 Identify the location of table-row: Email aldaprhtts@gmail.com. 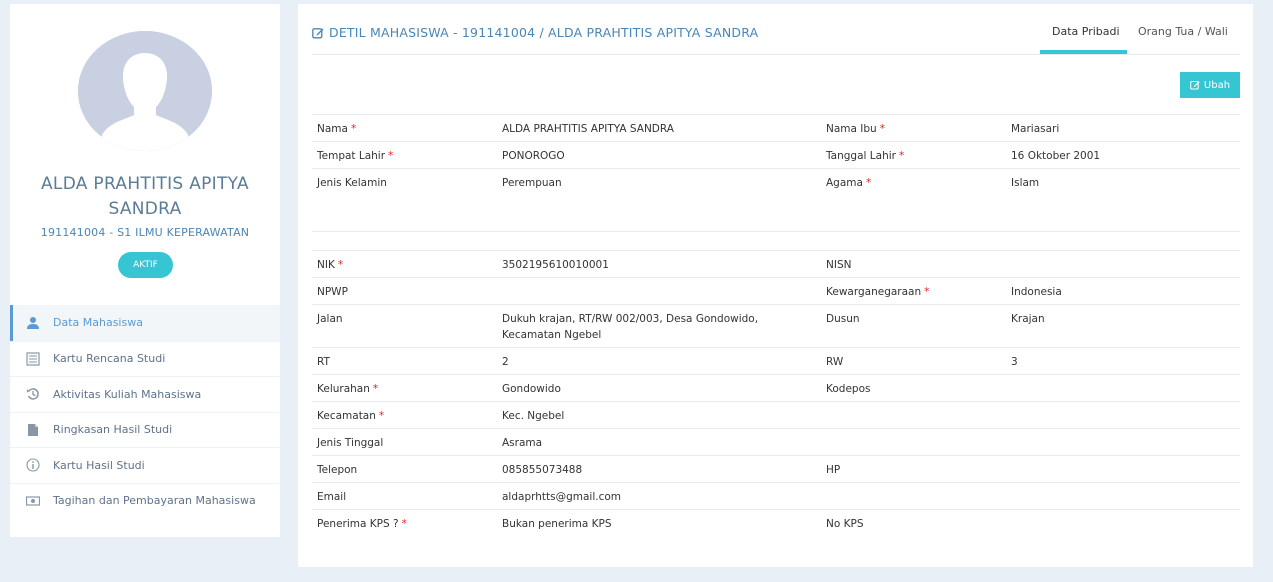
(776, 496).